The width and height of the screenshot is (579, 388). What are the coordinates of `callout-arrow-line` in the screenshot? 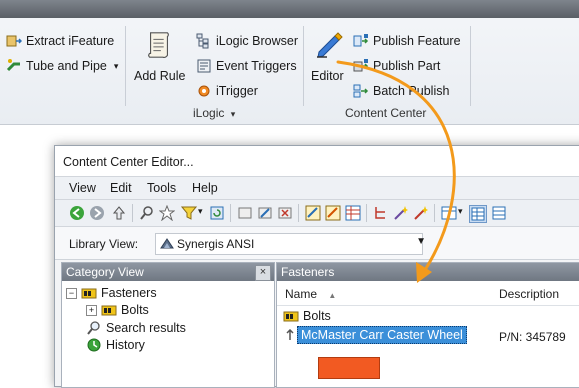 It's located at (396, 166).